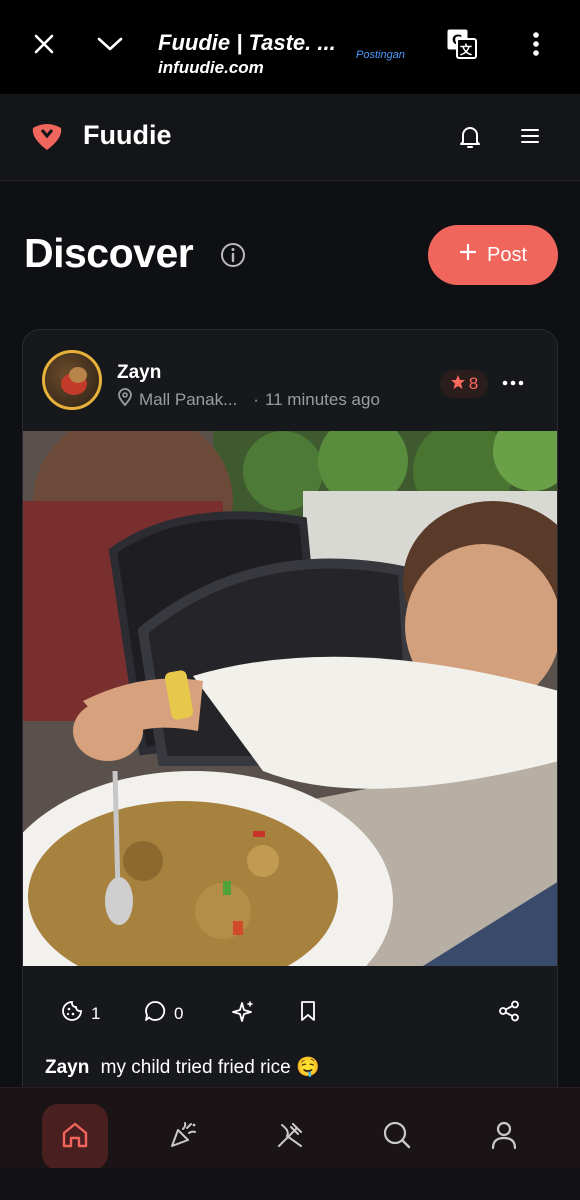  Describe the element at coordinates (110, 44) in the screenshot. I see `chevron-down-icon` at that location.